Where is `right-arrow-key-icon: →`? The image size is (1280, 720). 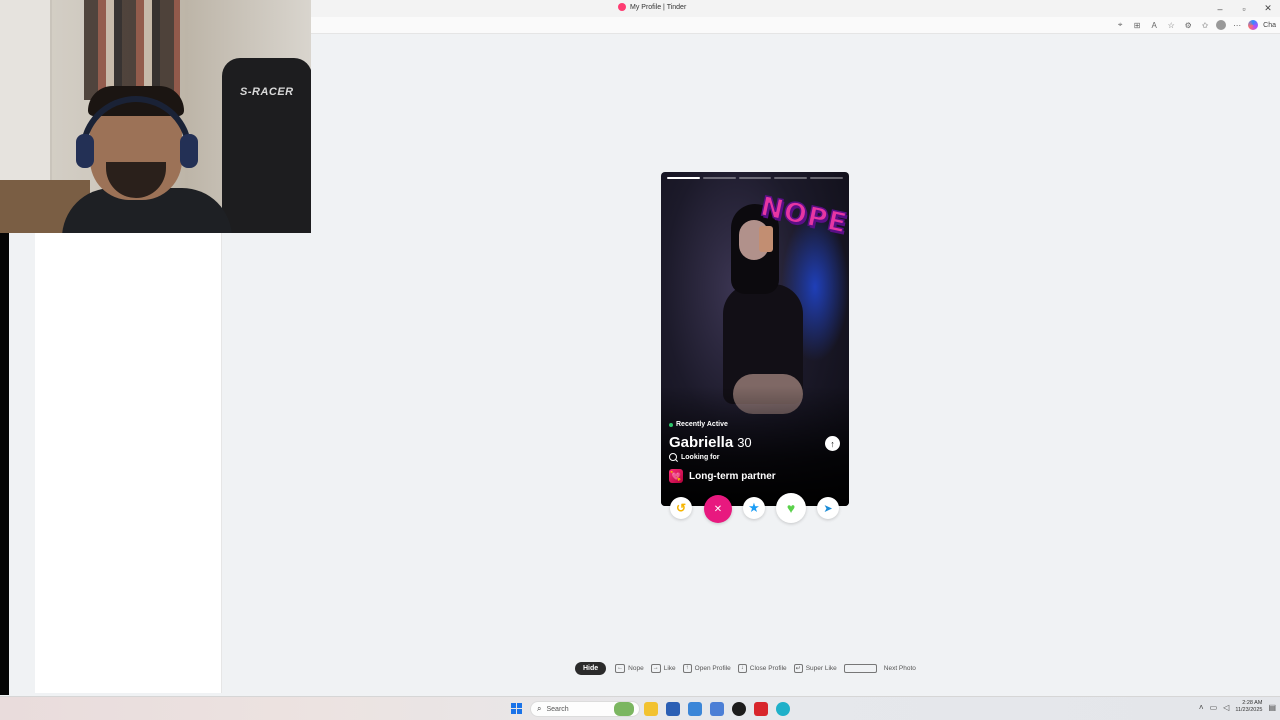
right-arrow-key-icon: → is located at coordinates (655, 668).